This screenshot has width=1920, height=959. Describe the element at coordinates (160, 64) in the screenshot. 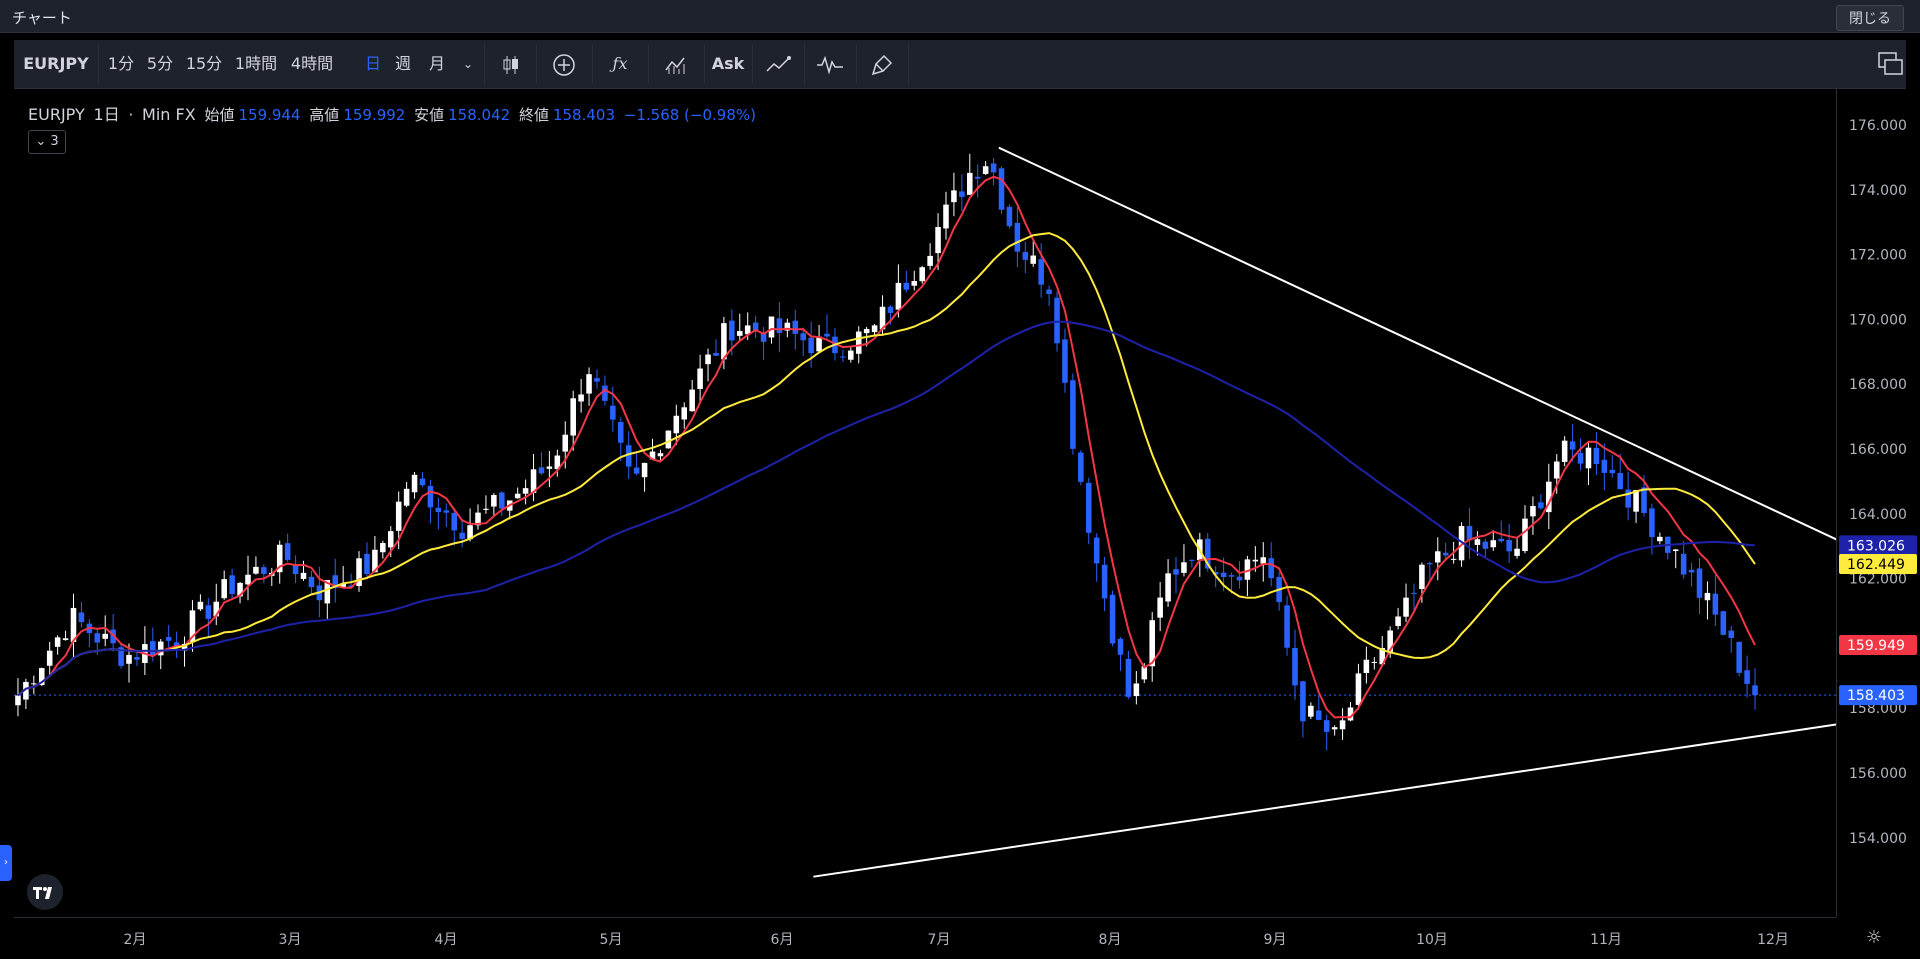

I see `interval-5m-button: 5分` at that location.